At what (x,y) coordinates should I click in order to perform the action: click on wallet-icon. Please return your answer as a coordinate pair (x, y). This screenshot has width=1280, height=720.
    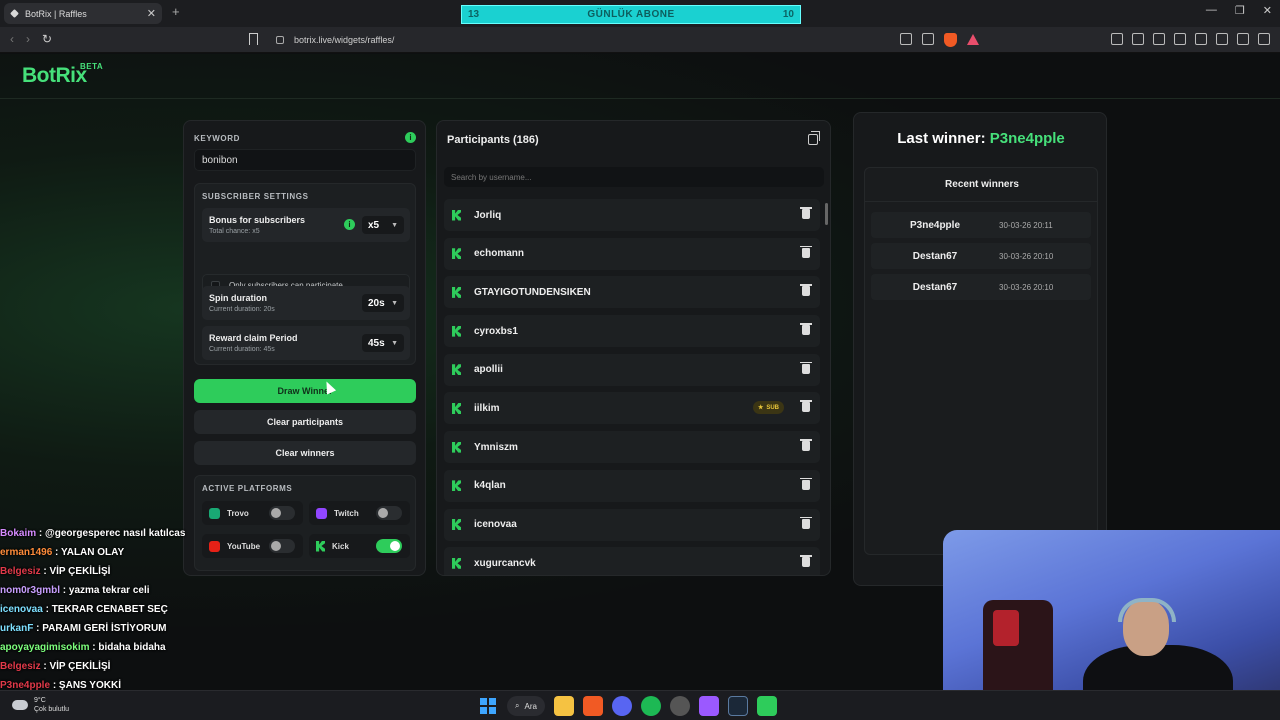
    Looking at the image, I should click on (1201, 39).